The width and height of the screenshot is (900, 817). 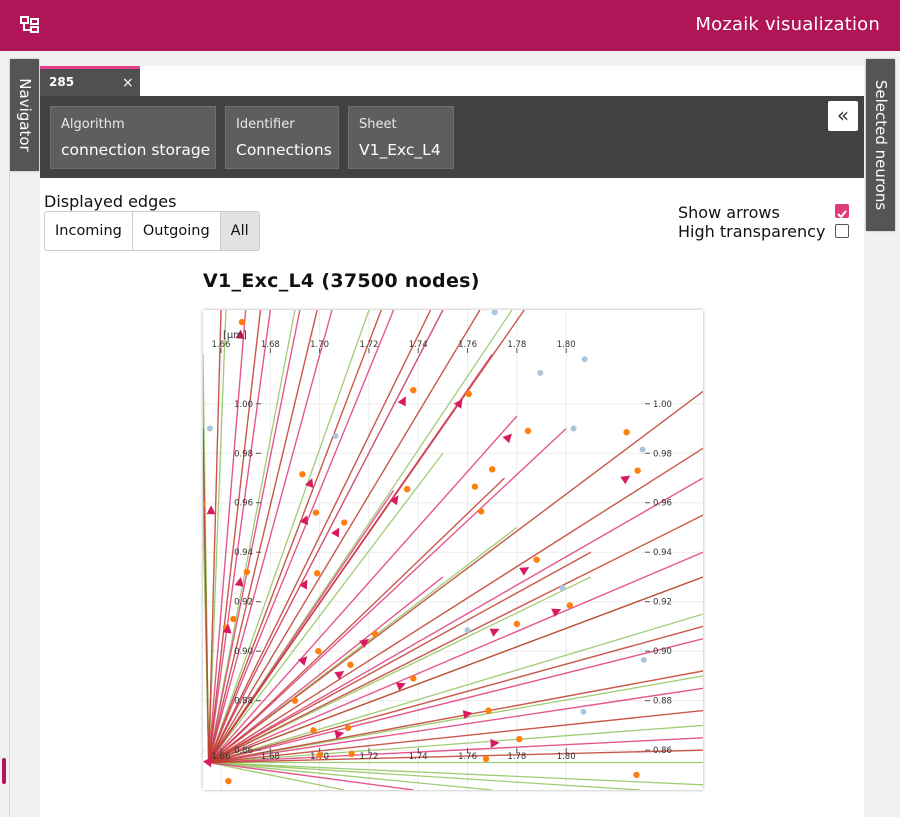 I want to click on identifier-value: Connections, so click(x=284, y=150).